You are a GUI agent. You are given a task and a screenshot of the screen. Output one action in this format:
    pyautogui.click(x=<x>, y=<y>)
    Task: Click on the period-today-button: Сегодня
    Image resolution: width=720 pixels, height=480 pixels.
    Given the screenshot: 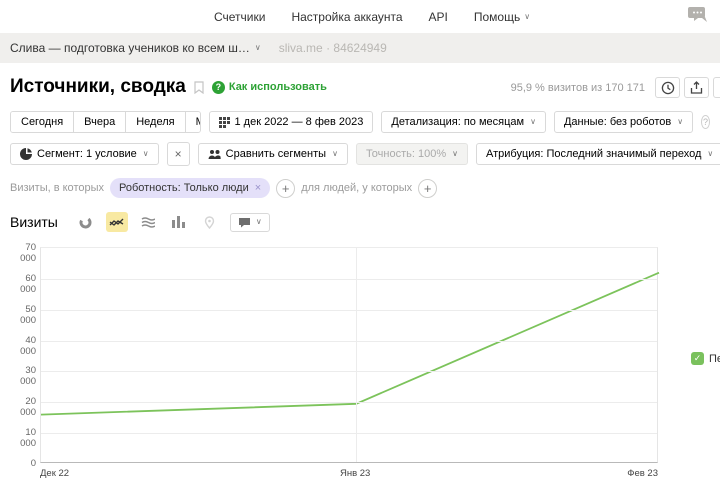 What is the action you would take?
    pyautogui.click(x=42, y=122)
    